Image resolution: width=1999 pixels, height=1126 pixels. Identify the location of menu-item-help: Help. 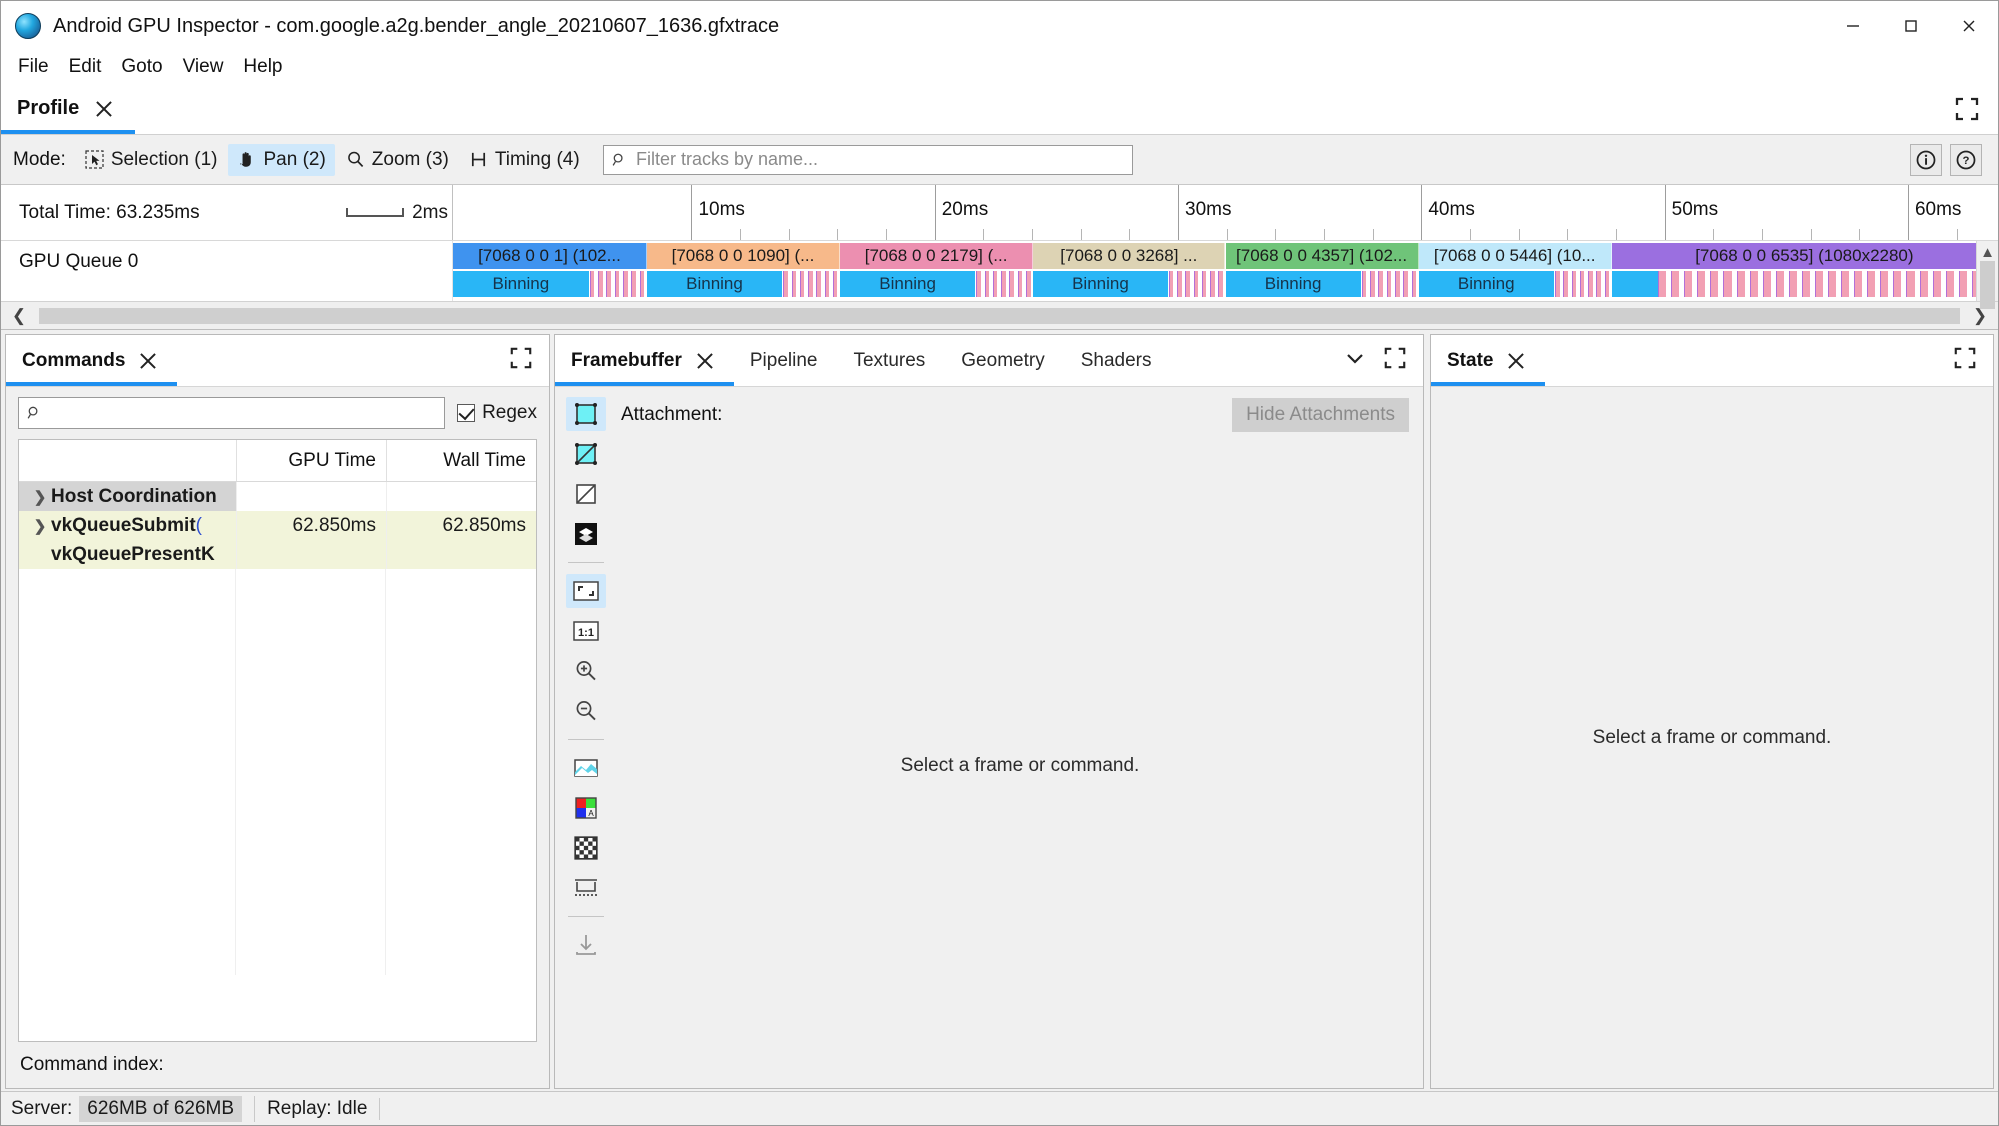
(262, 67).